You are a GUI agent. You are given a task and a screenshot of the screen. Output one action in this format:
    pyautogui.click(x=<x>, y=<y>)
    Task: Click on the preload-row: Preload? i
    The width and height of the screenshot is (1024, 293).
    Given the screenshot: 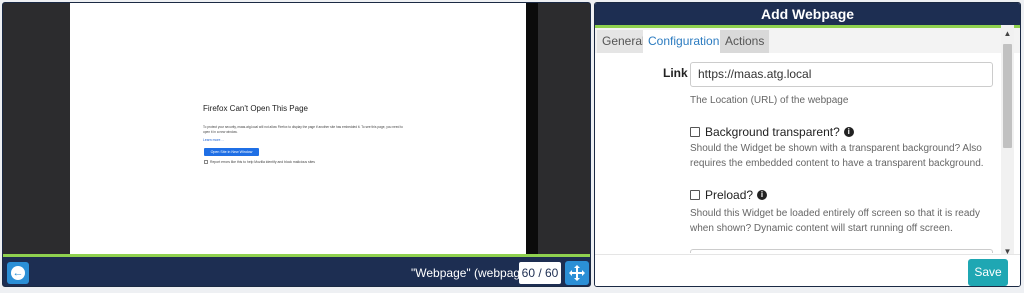 What is the action you would take?
    pyautogui.click(x=729, y=195)
    